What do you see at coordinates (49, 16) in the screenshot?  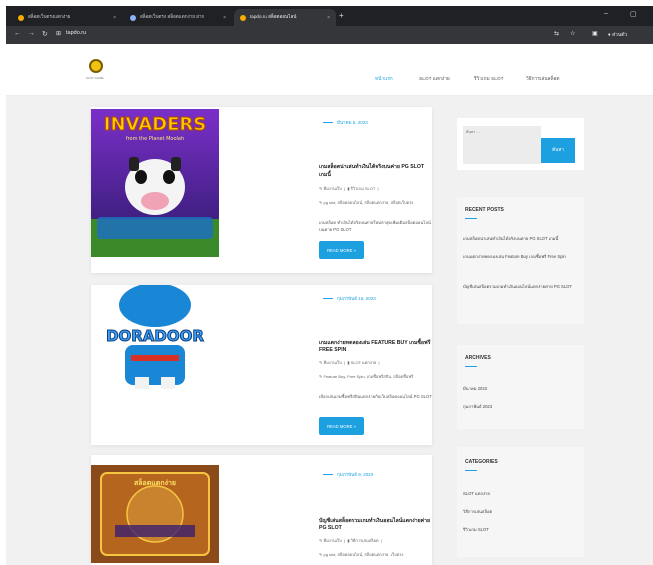 I see `tab-label: สล็อตเว็บตรงแตกง่าย` at bounding box center [49, 16].